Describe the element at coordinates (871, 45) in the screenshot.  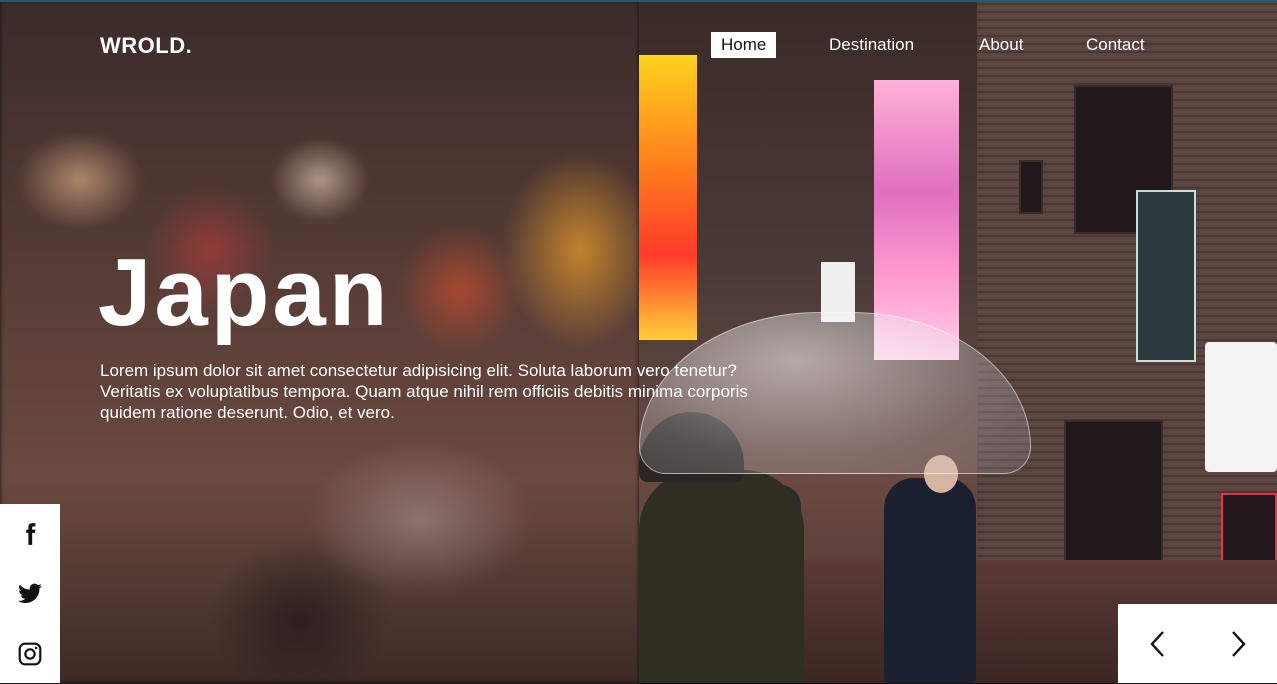
I see `nav-destination: Destination` at that location.